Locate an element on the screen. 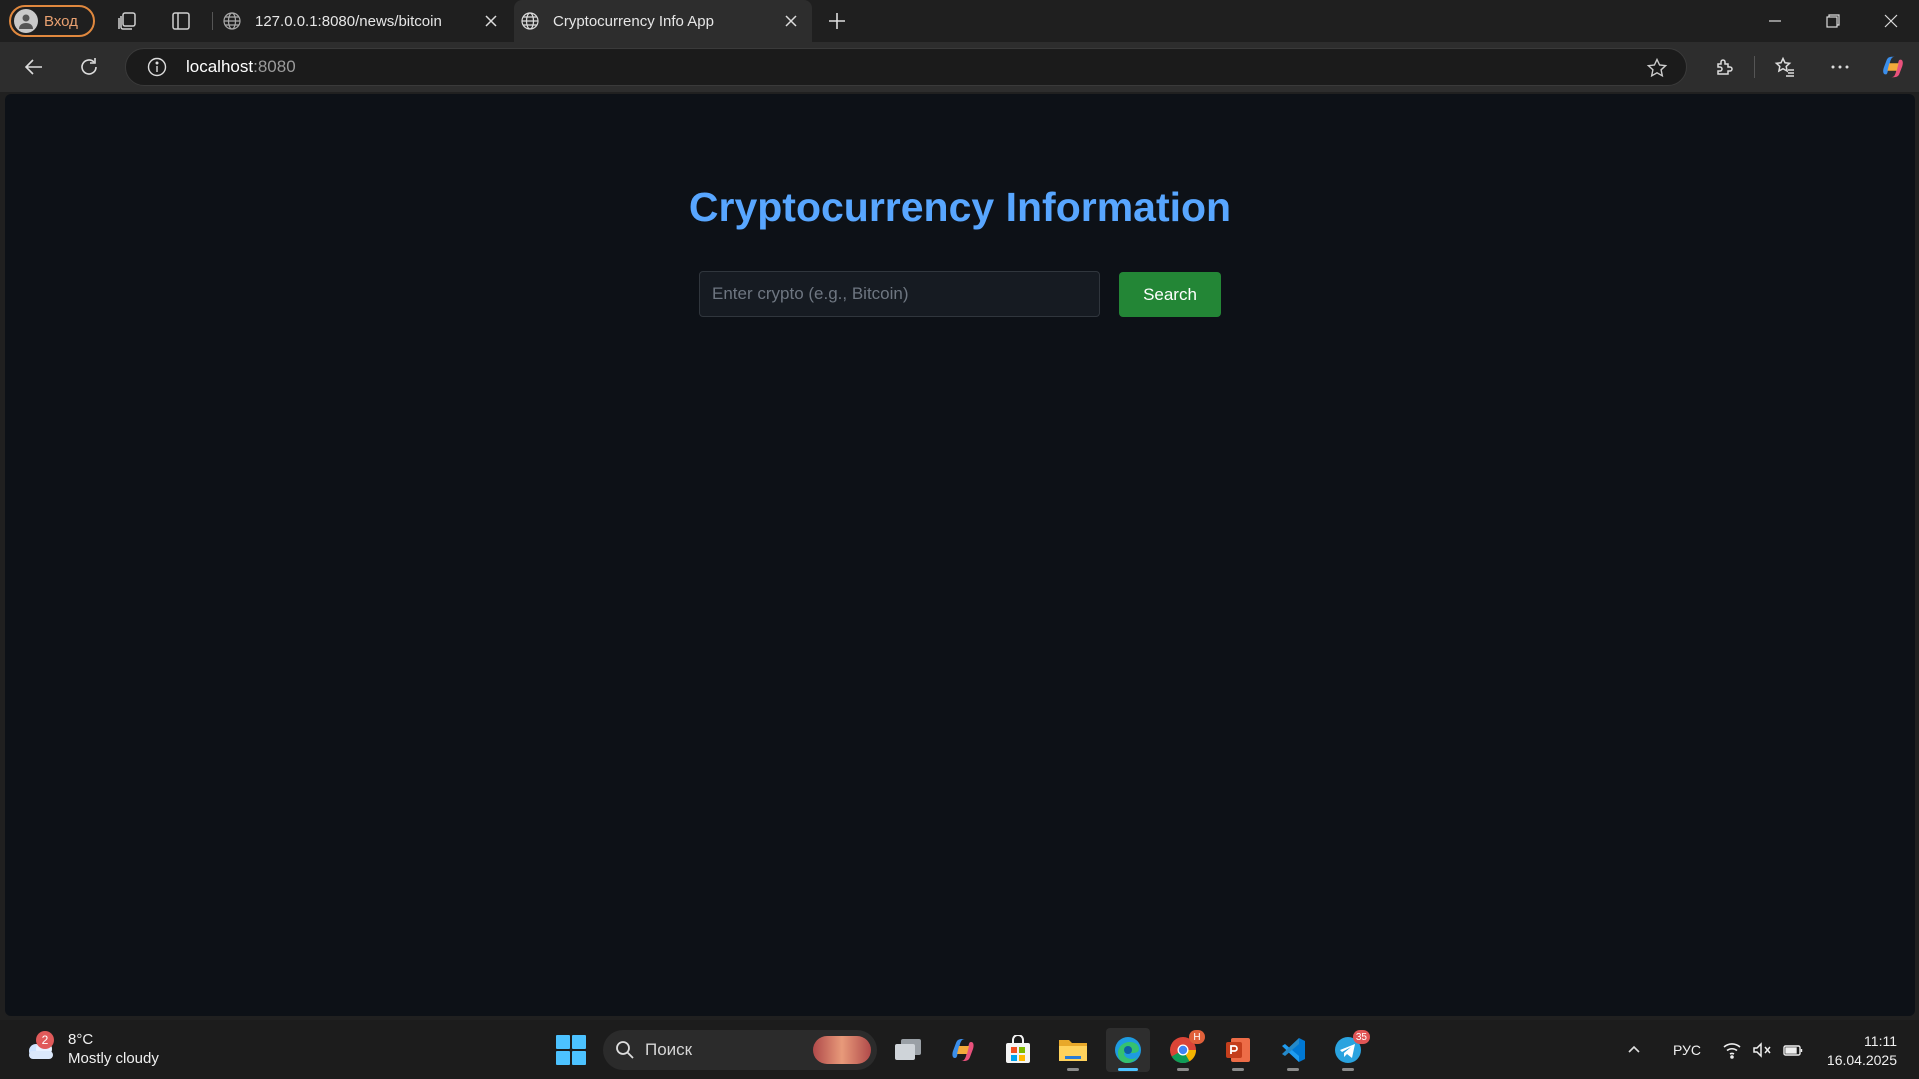 The image size is (1919, 1079). cloud-icon: 2 is located at coordinates (40, 1047).